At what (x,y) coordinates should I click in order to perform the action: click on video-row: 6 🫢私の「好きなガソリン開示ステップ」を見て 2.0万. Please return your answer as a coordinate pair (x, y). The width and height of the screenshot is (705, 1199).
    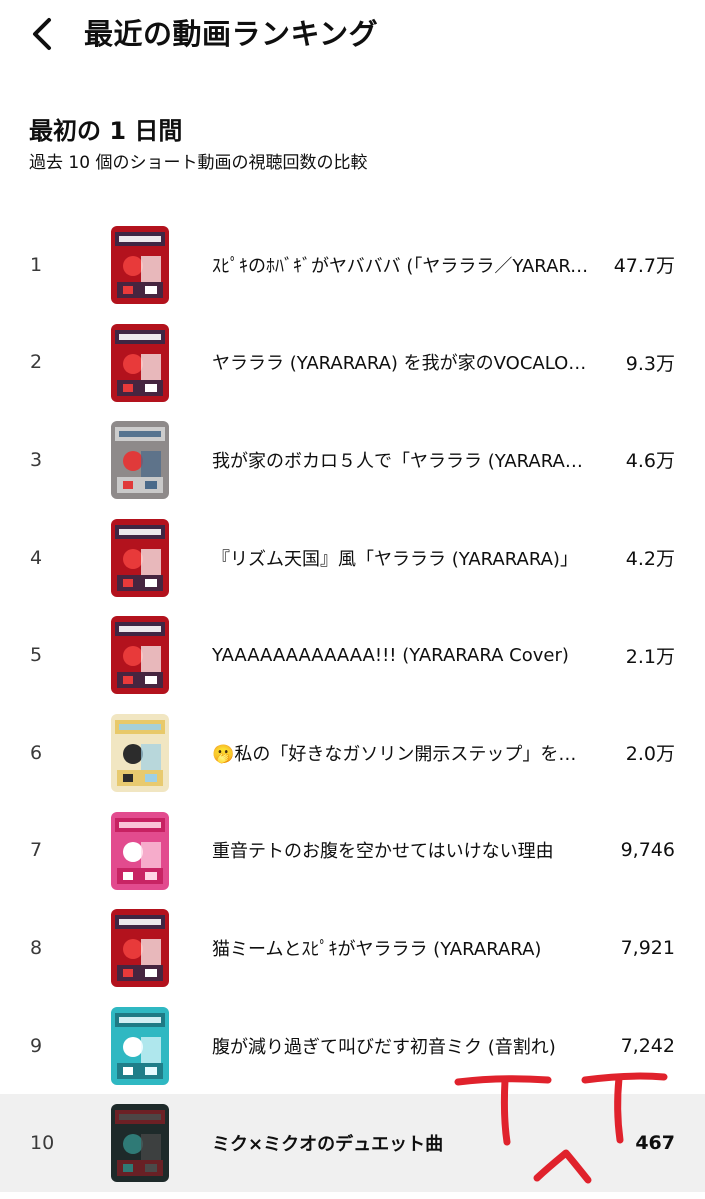
    Looking at the image, I should click on (352, 753).